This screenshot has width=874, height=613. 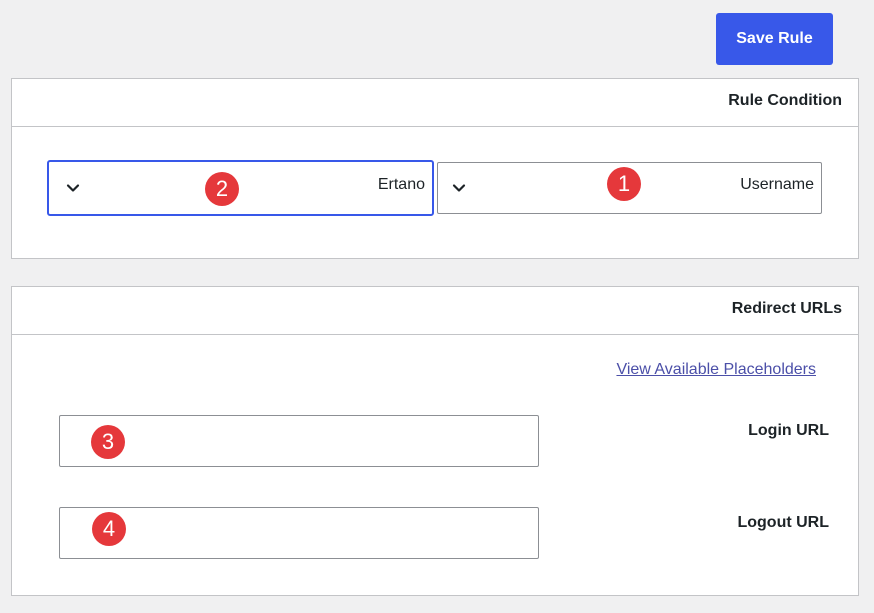 I want to click on login-url-input, so click(x=299, y=441).